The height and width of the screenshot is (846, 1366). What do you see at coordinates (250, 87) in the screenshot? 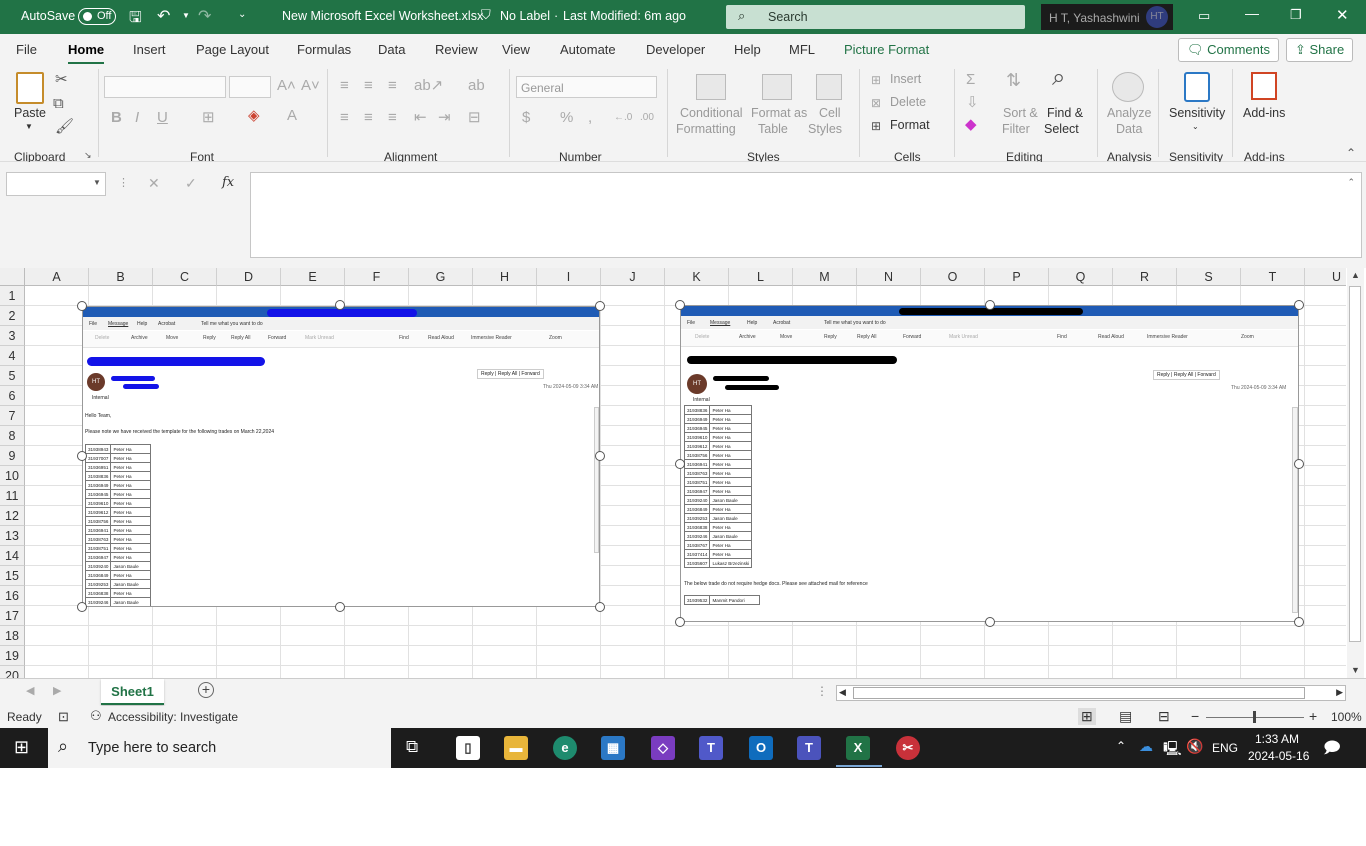
I see `font-size-box` at bounding box center [250, 87].